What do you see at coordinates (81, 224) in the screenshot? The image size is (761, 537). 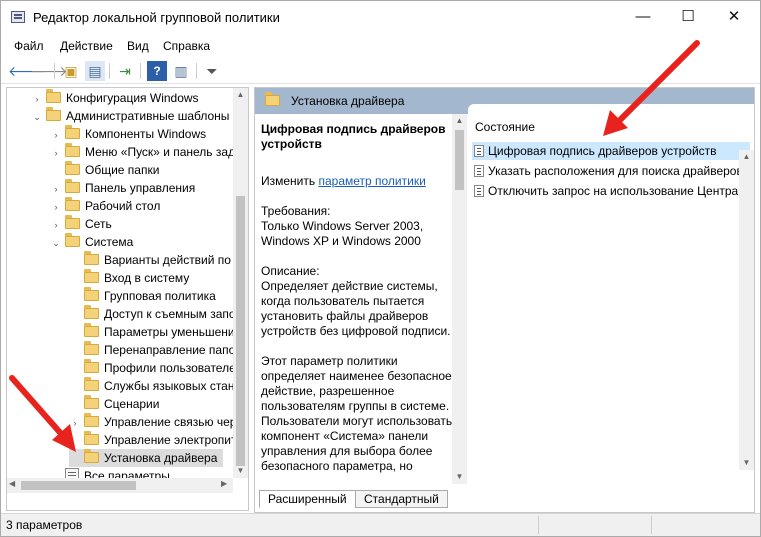 I see `tree-item: › Сеть` at bounding box center [81, 224].